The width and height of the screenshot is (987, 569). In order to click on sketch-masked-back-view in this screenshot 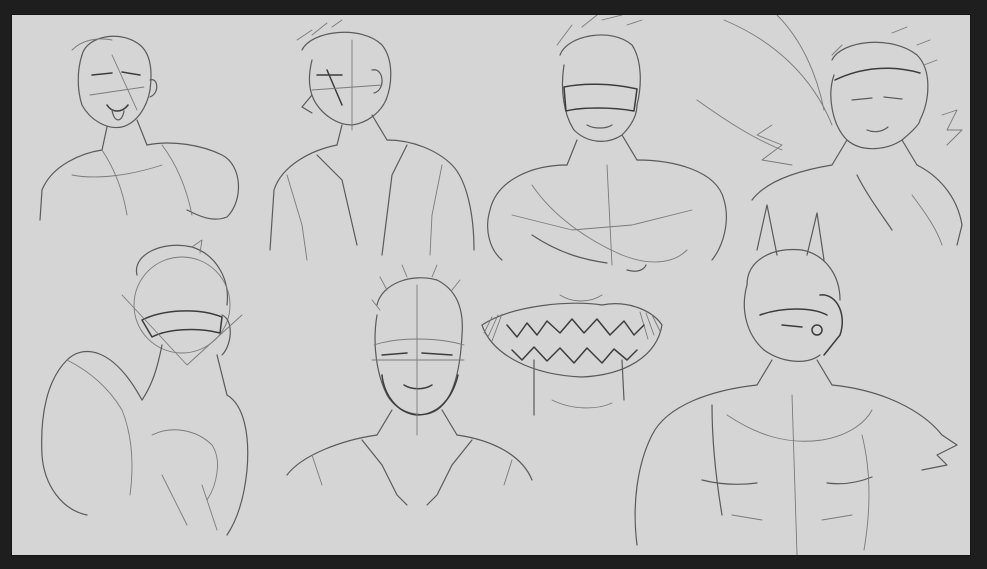, I will do `click(145, 387)`.